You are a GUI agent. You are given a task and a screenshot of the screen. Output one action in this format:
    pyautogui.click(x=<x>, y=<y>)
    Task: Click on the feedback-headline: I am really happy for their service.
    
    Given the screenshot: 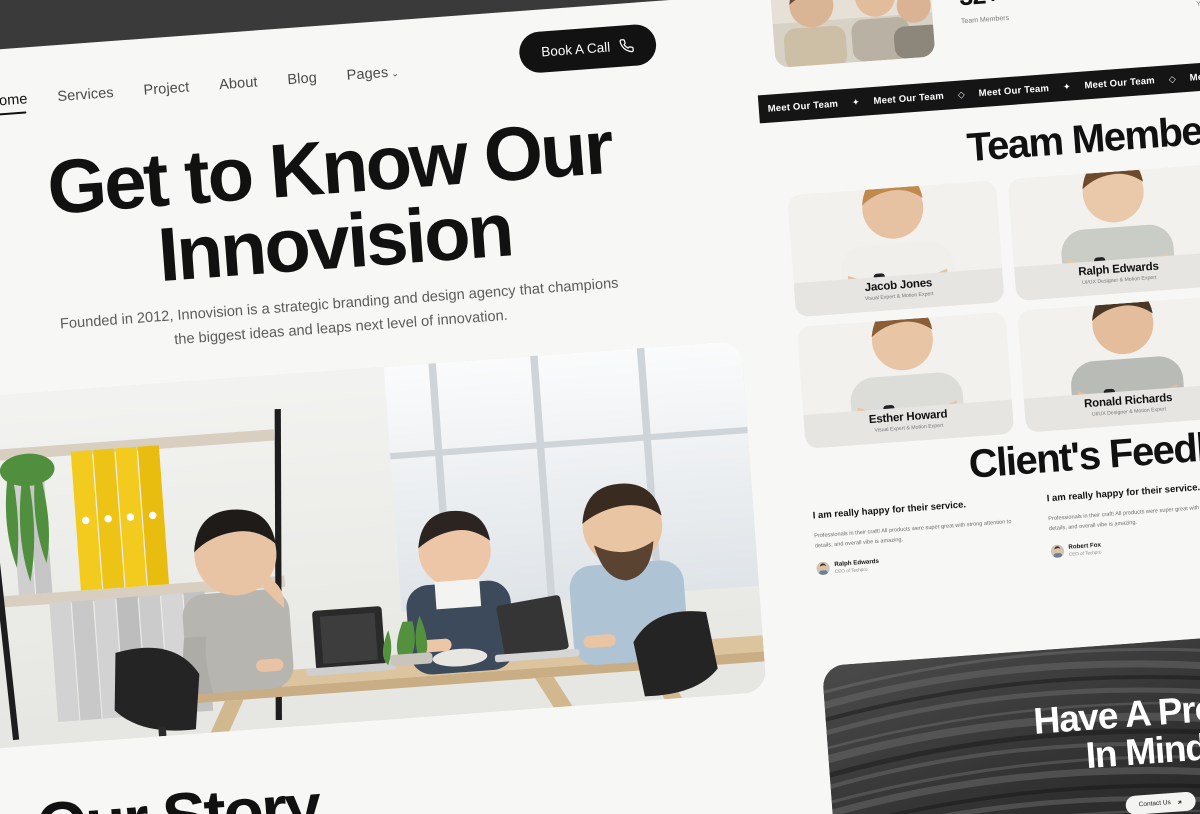 What is the action you would take?
    pyautogui.click(x=1123, y=493)
    